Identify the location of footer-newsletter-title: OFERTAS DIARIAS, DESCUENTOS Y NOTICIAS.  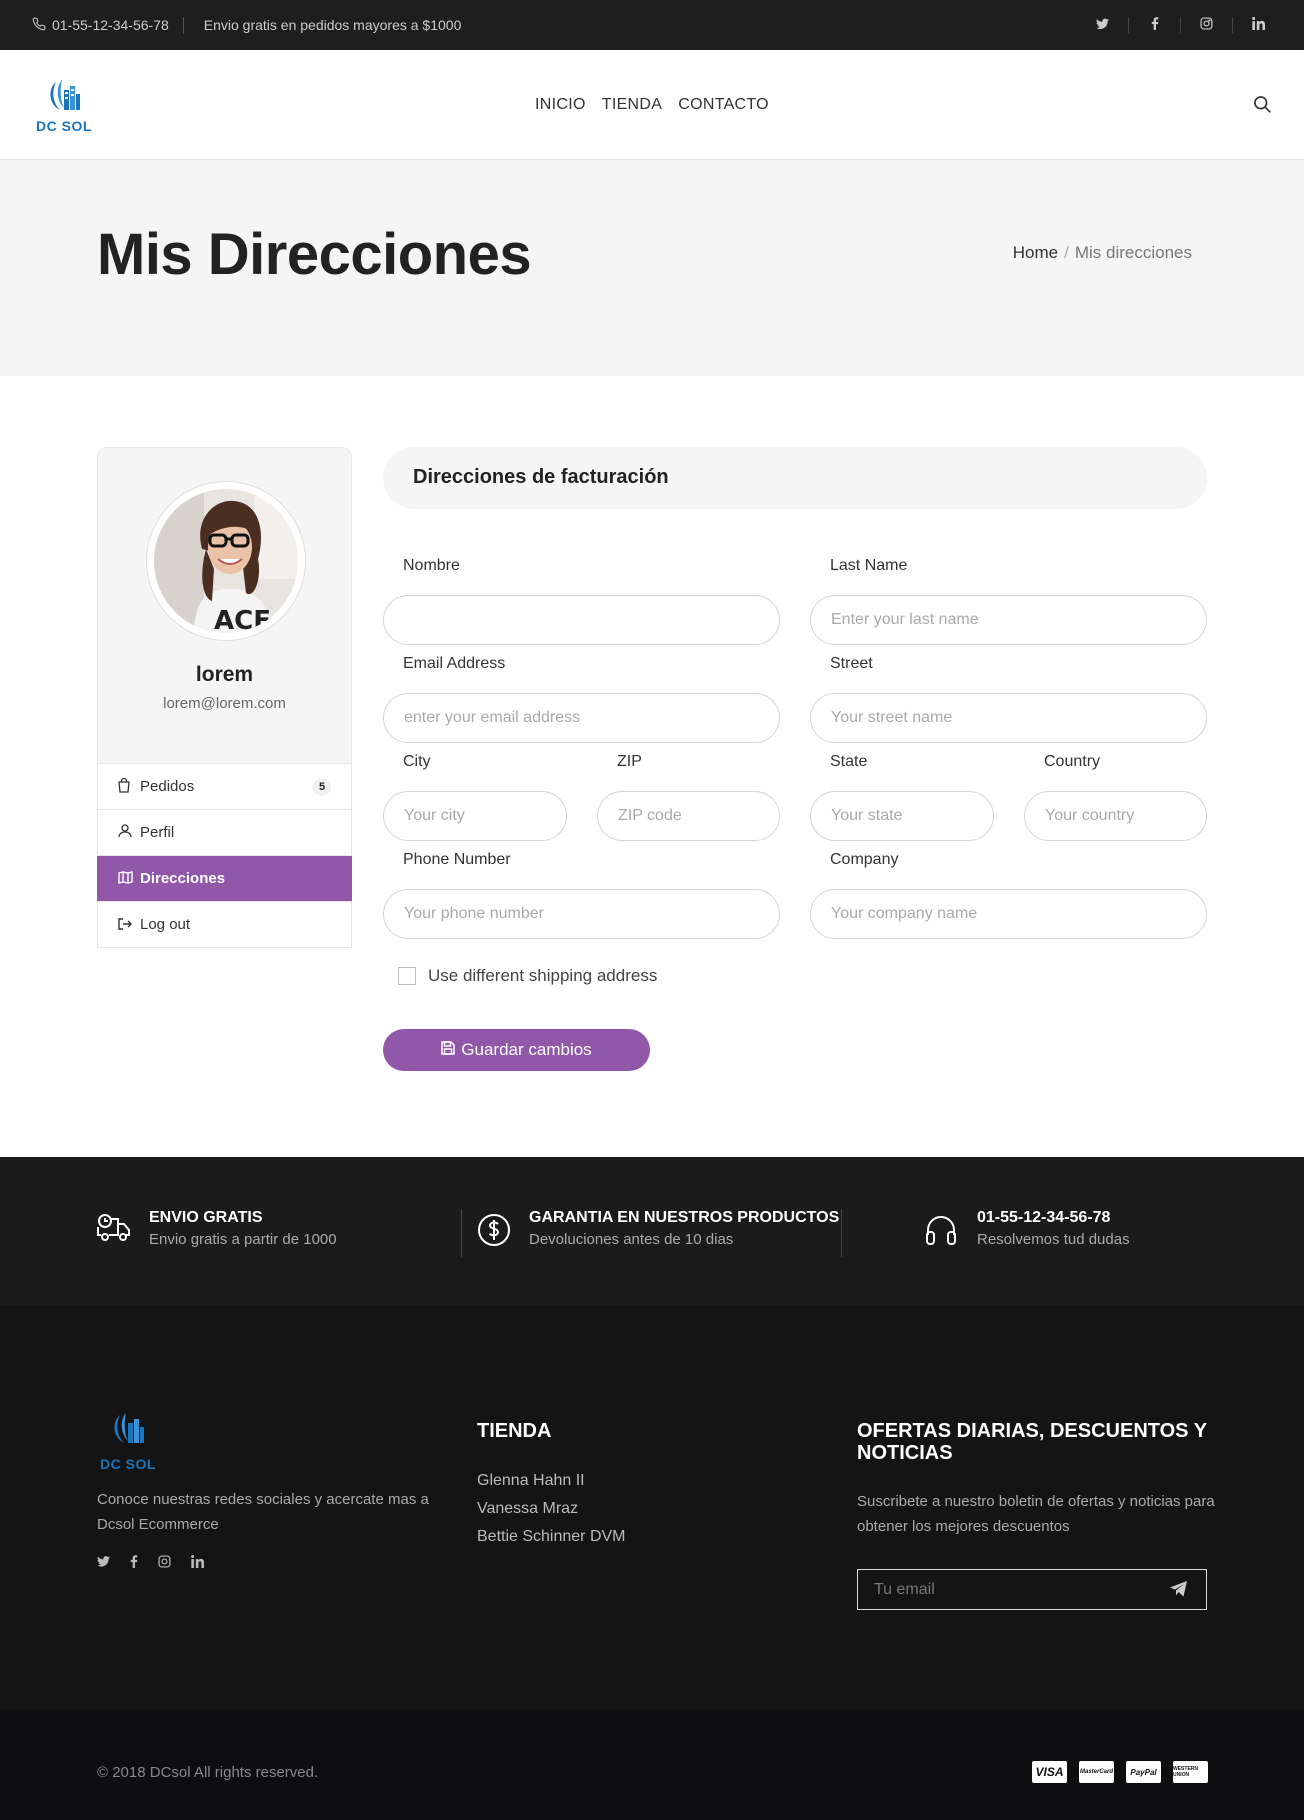
(1032, 1442).